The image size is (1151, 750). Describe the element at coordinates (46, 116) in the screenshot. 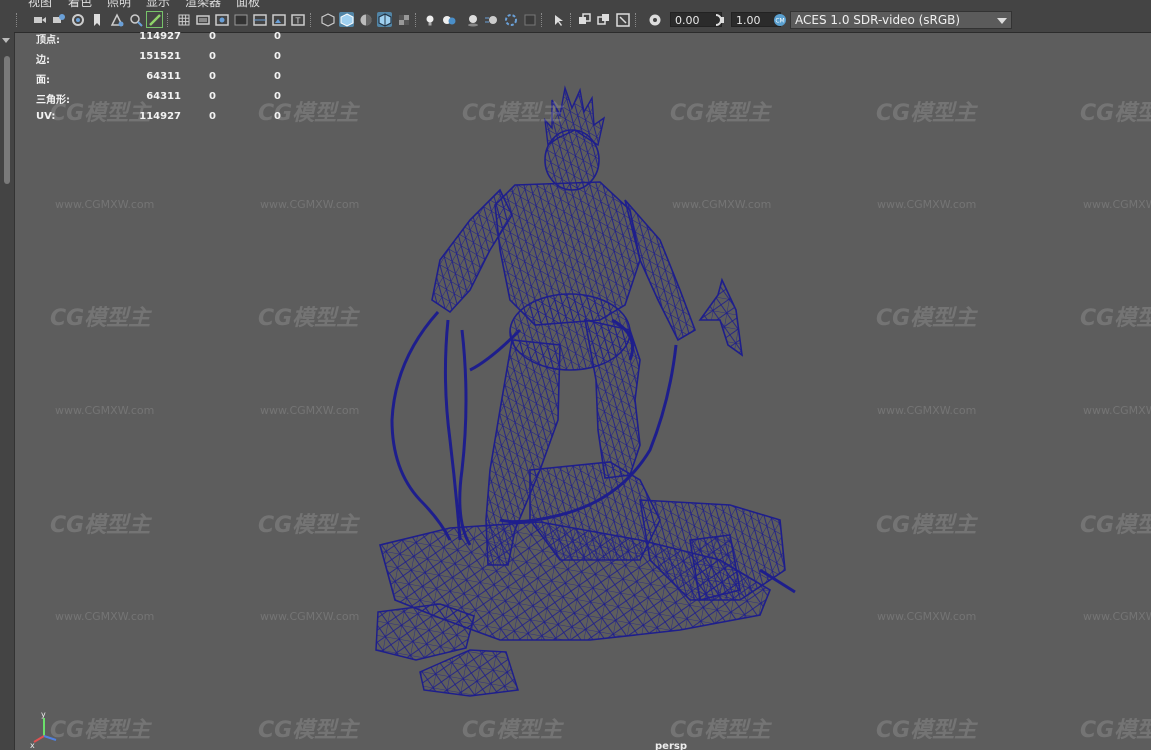

I see `hud-label: UV:` at that location.